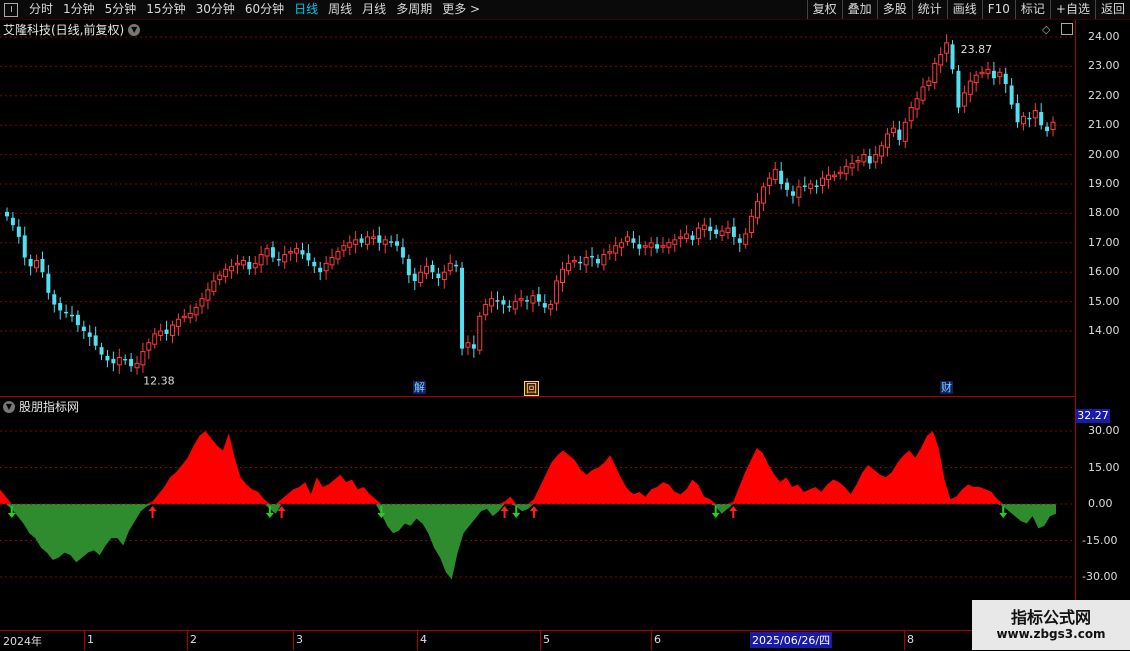  I want to click on toolbar-button-8: 返回, so click(1112, 9).